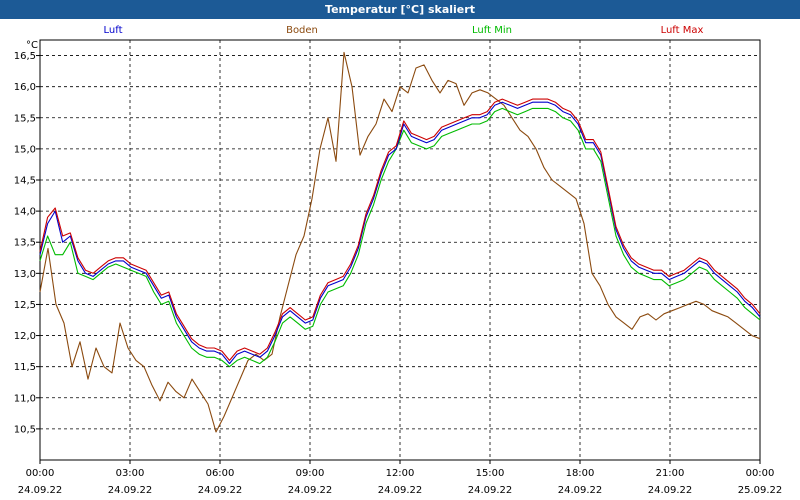  What do you see at coordinates (25, 336) in the screenshot?
I see `y-tick-label: 12,0` at bounding box center [25, 336].